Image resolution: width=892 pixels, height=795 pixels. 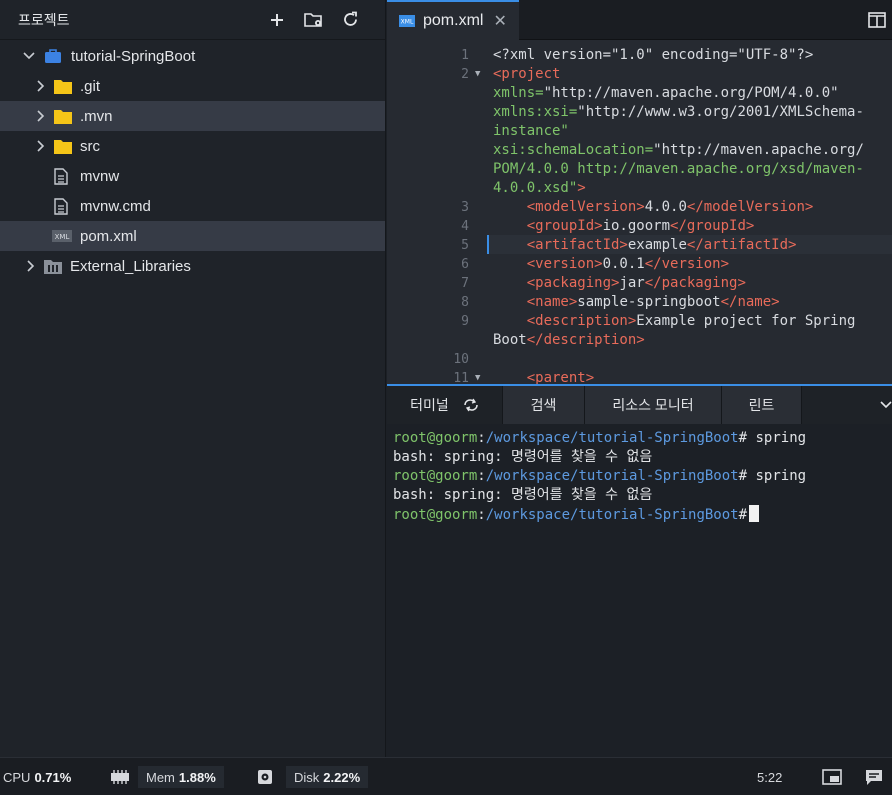 I want to click on tree-item-label: External_Libraries, so click(x=130, y=266).